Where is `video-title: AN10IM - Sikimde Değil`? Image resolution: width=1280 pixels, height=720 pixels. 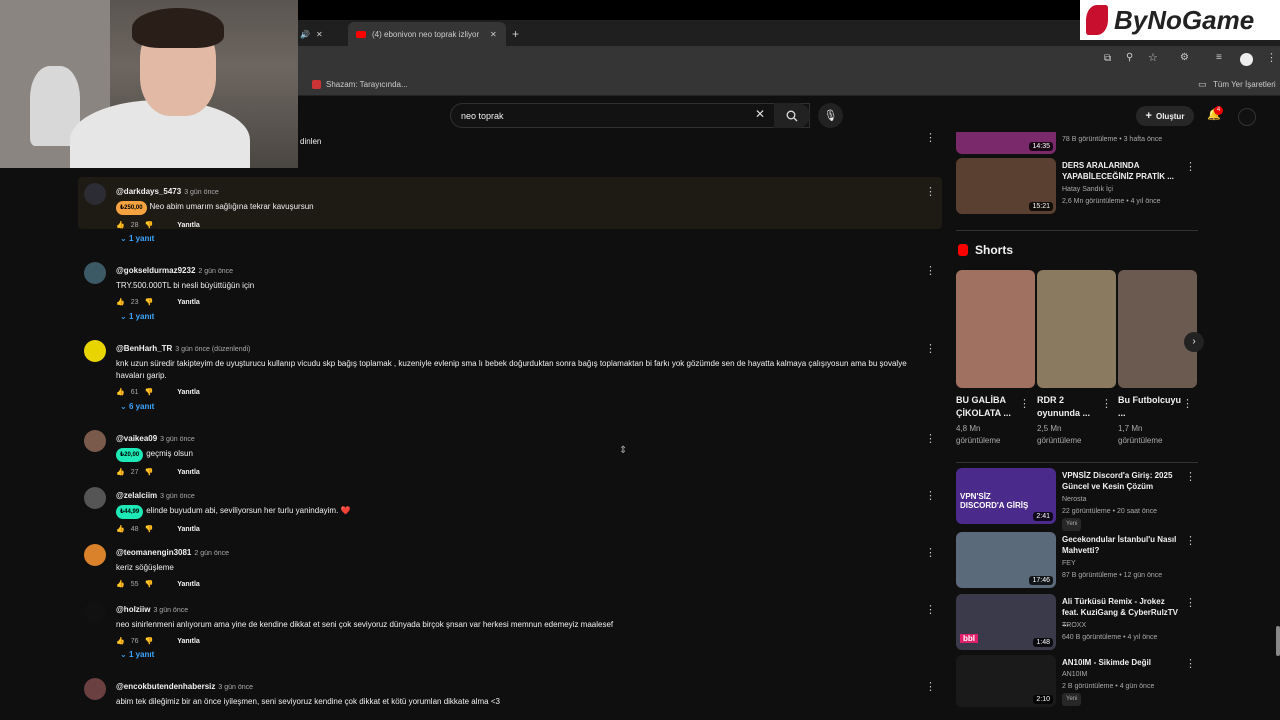 video-title: AN10IM - Sikimde Değil is located at coordinates (1122, 662).